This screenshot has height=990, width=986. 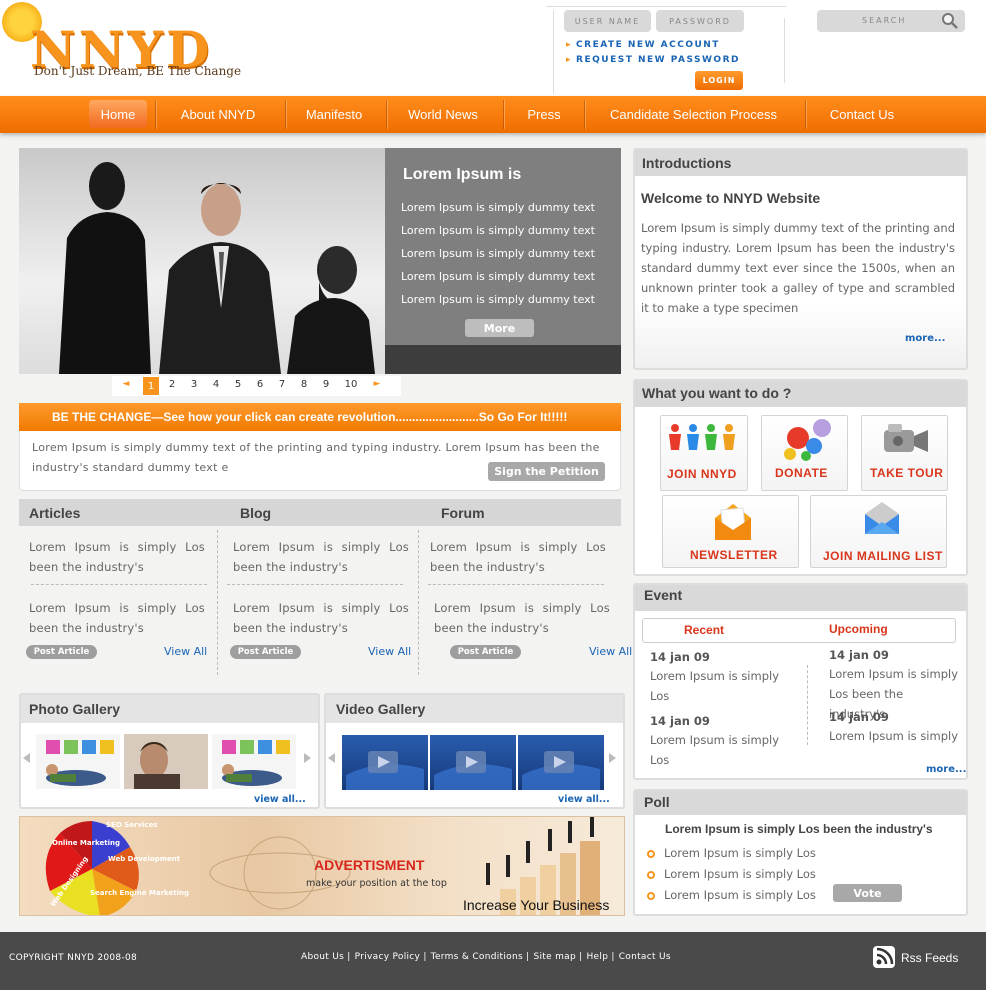 I want to click on tab-recent: Recent, so click(x=704, y=630).